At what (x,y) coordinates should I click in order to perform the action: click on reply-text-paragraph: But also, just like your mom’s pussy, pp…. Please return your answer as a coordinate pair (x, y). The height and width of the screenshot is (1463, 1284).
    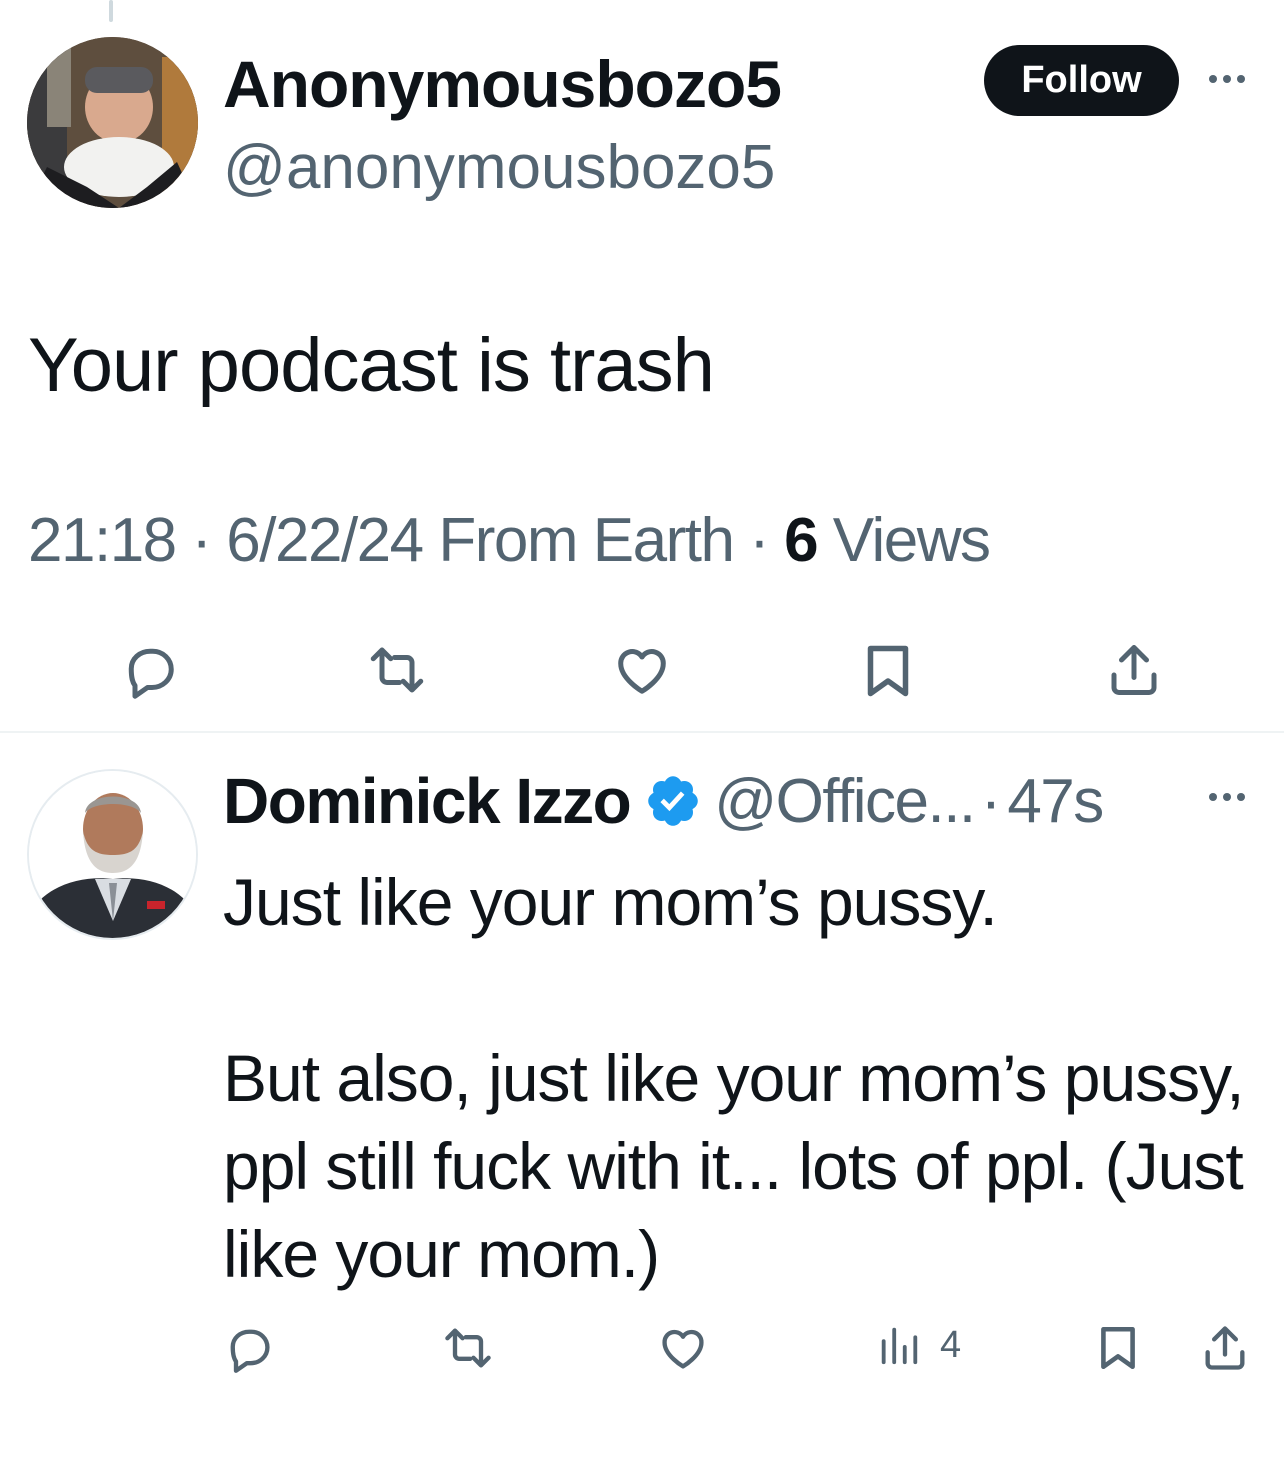
    Looking at the image, I should click on (734, 1166).